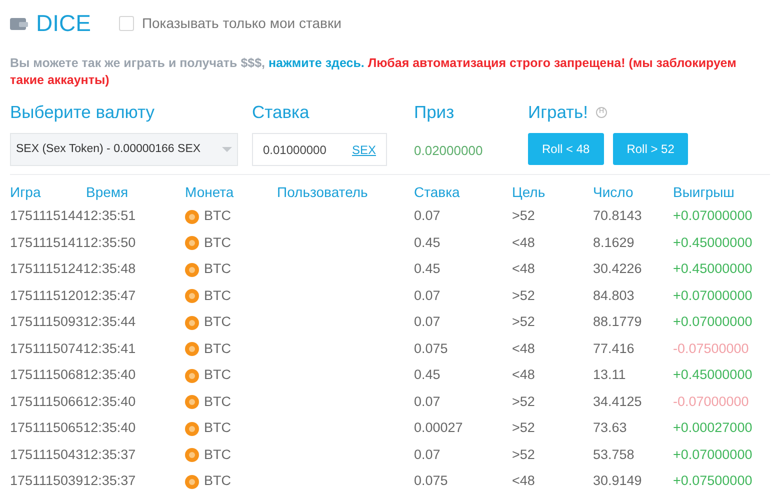  What do you see at coordinates (210, 192) in the screenshot?
I see `column-header: Монета` at bounding box center [210, 192].